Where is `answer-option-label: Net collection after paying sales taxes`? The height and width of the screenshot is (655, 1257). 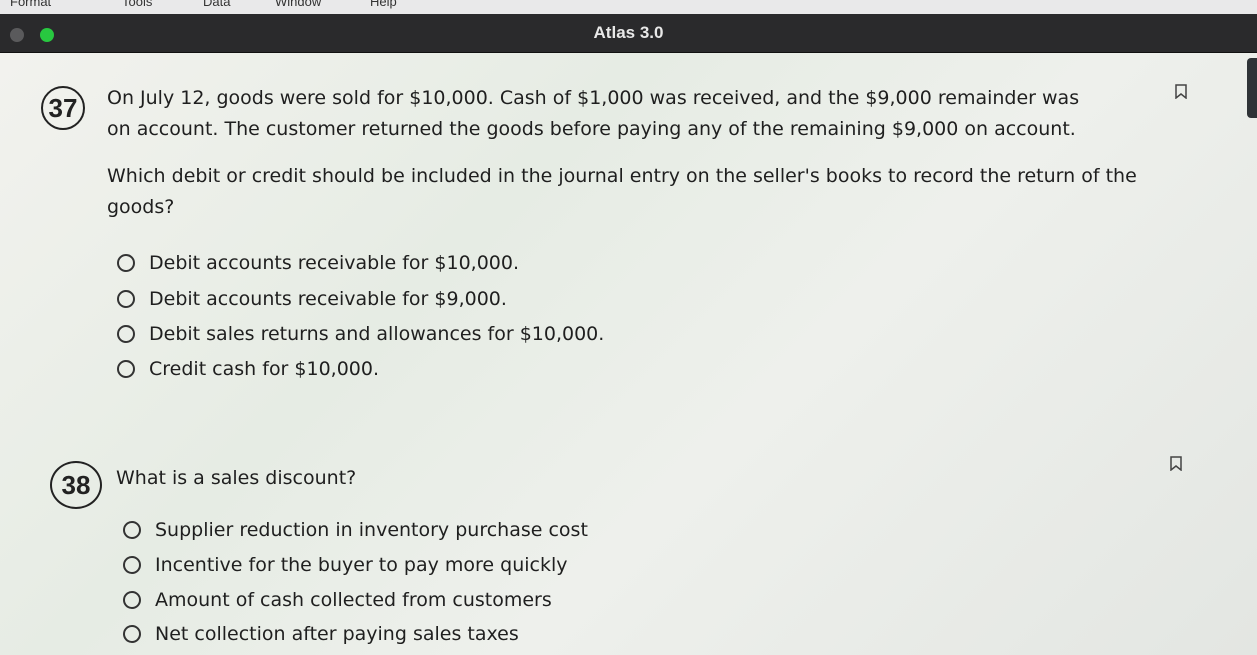 answer-option-label: Net collection after paying sales taxes is located at coordinates (337, 634).